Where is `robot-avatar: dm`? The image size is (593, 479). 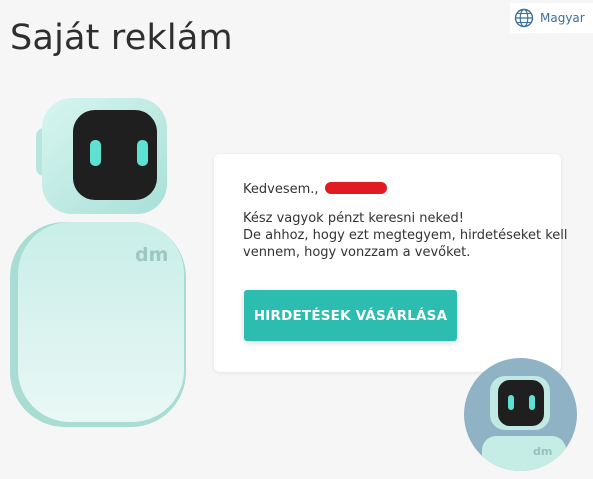 robot-avatar: dm is located at coordinates (520, 414).